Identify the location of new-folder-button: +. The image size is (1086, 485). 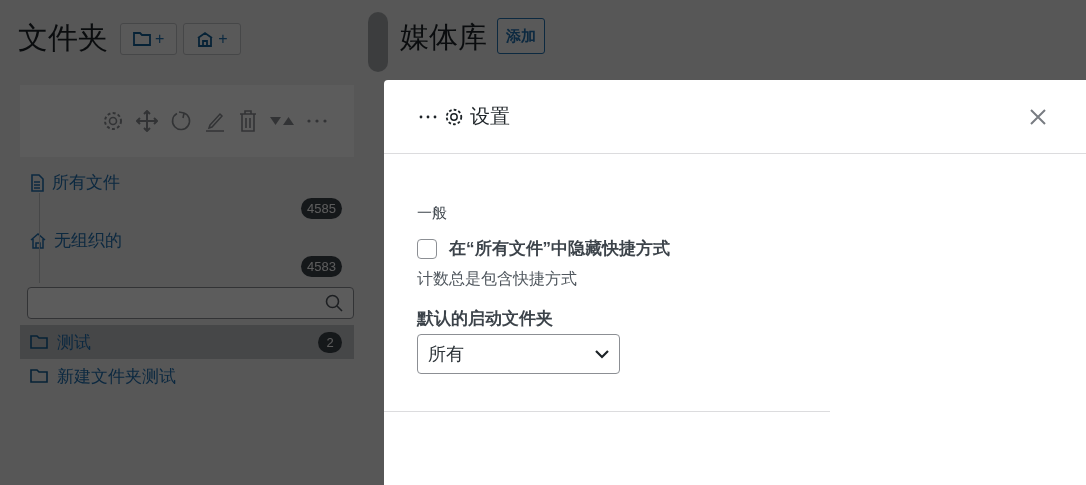
(149, 38).